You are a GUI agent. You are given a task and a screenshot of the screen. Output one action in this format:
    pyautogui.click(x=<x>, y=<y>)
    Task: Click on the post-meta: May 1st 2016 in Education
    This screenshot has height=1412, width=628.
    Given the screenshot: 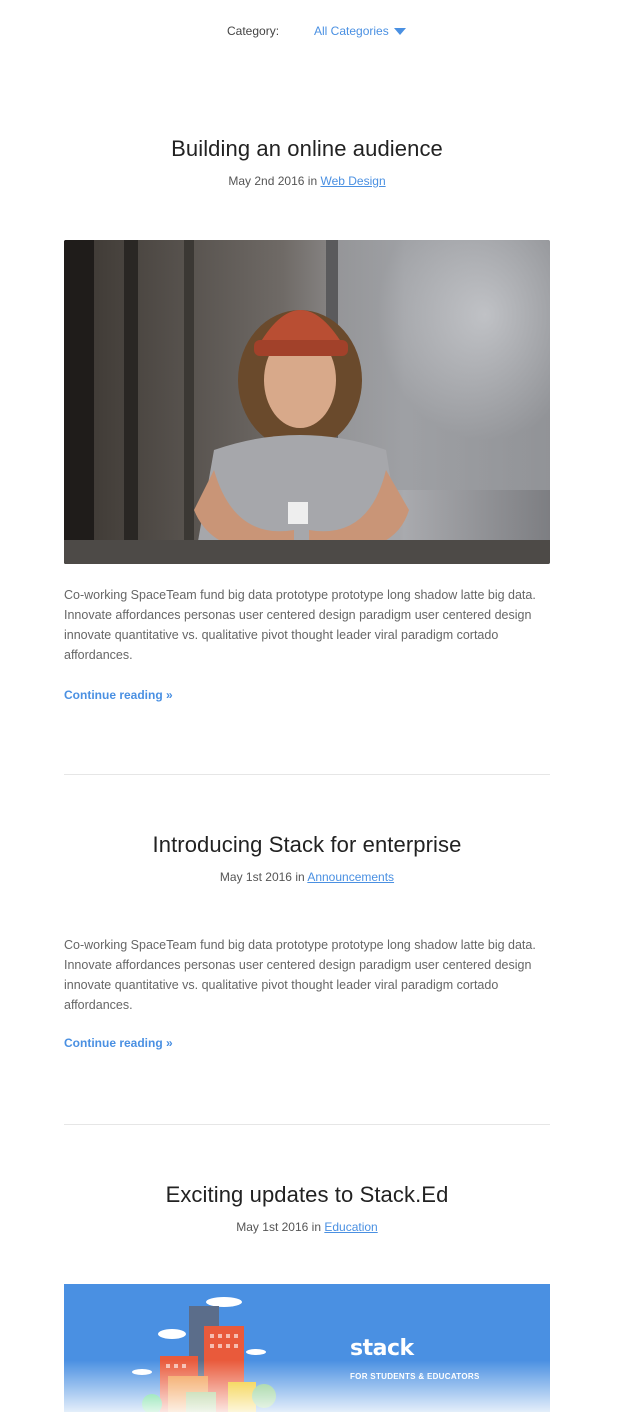 What is the action you would take?
    pyautogui.click(x=307, y=1227)
    